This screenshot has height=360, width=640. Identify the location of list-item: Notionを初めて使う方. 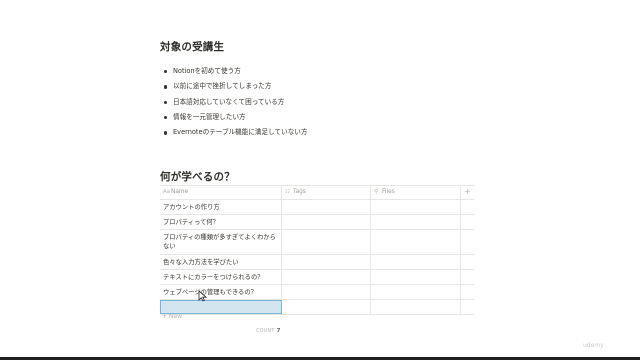
(235, 71).